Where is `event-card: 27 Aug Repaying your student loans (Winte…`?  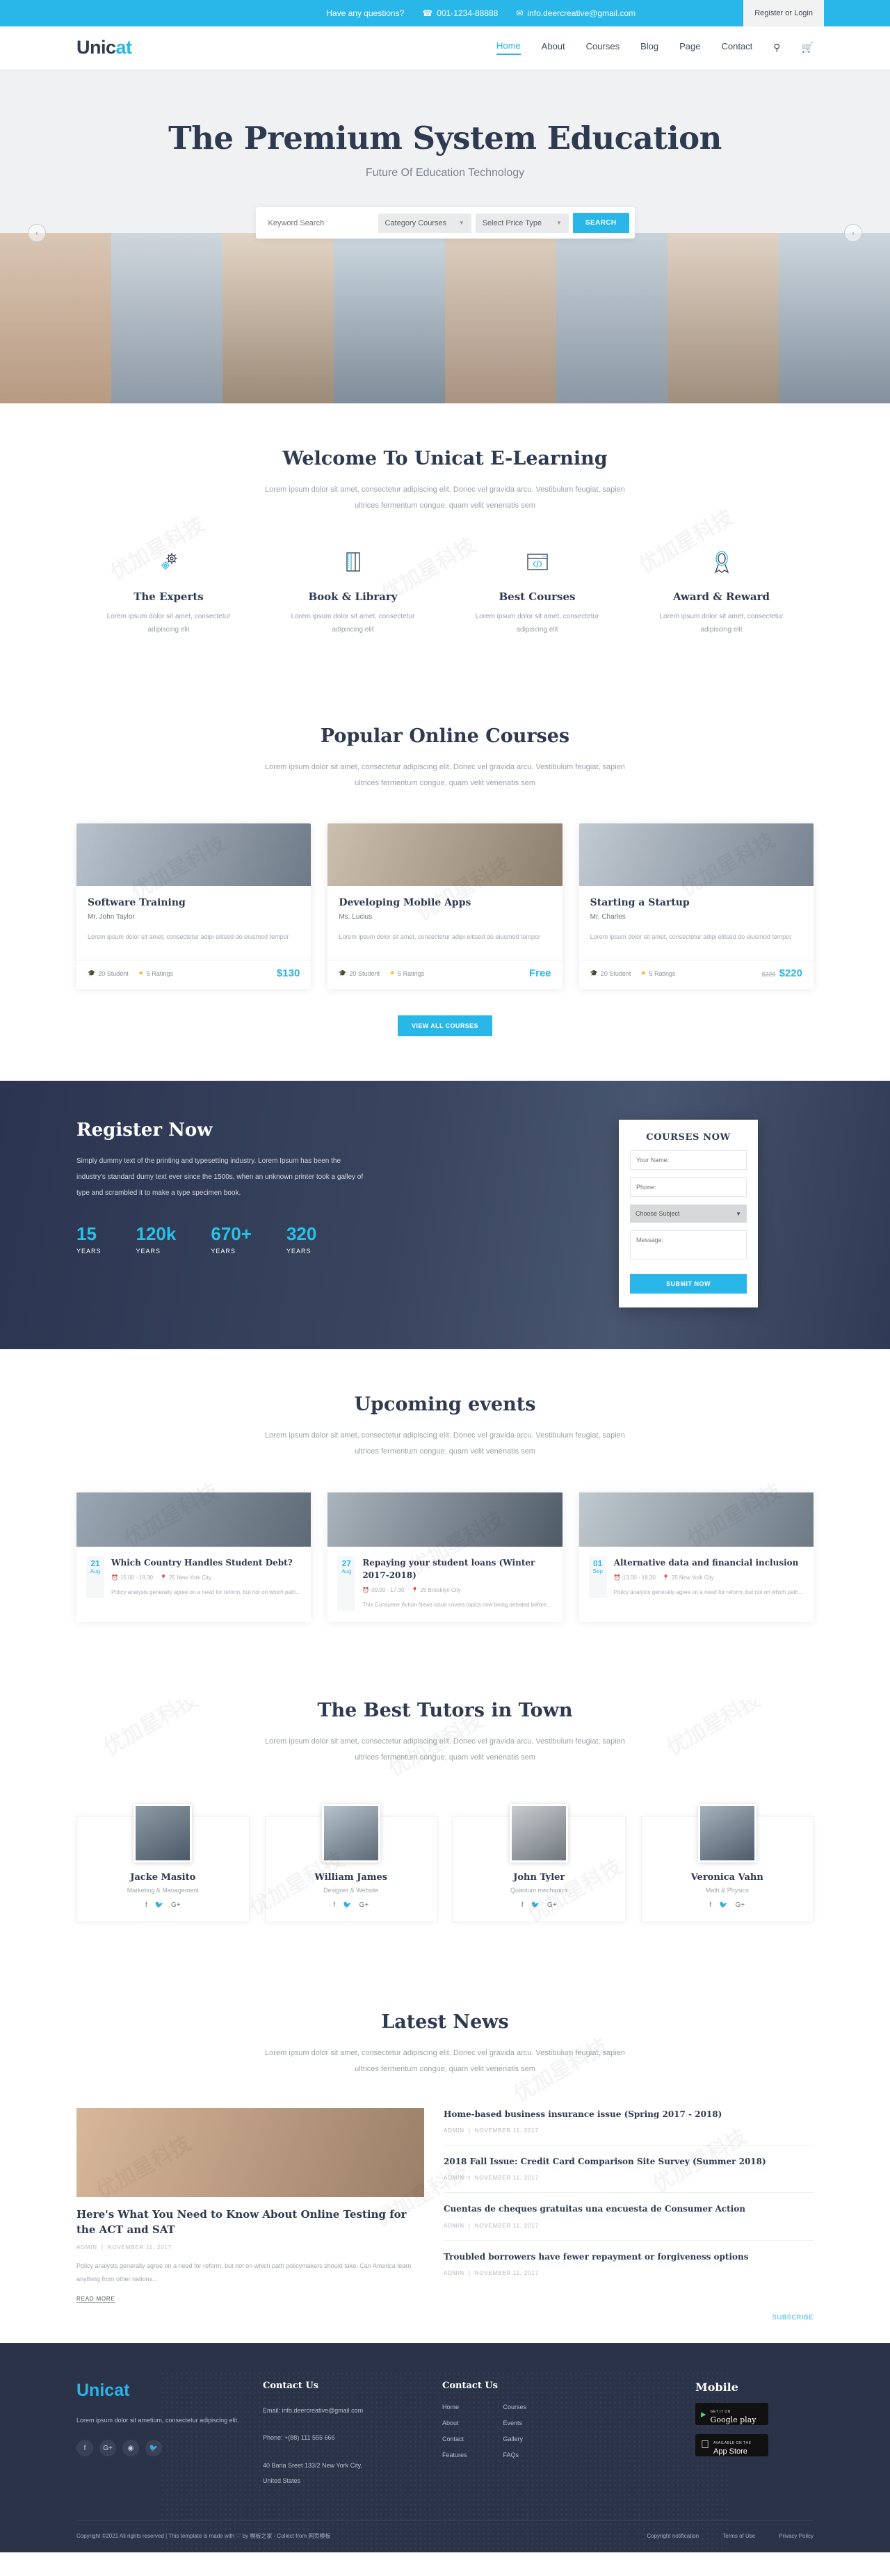
event-card: 27 Aug Repaying your student loans (Winte… is located at coordinates (445, 1557).